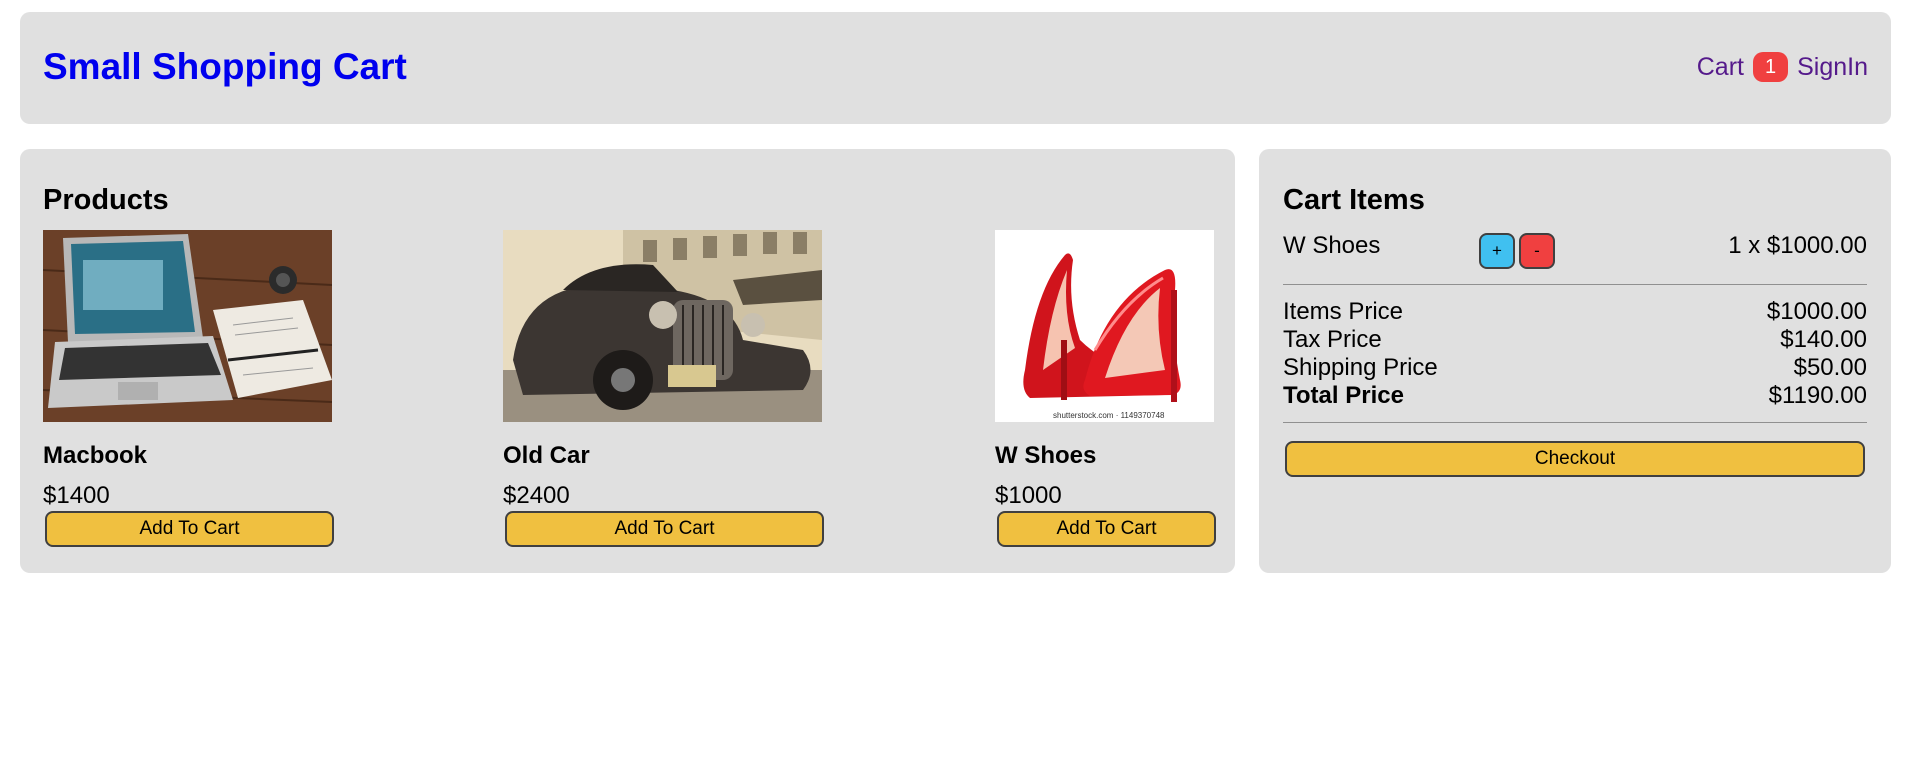 This screenshot has width=1911, height=780. What do you see at coordinates (95, 455) in the screenshot?
I see `product-name: Macbook` at bounding box center [95, 455].